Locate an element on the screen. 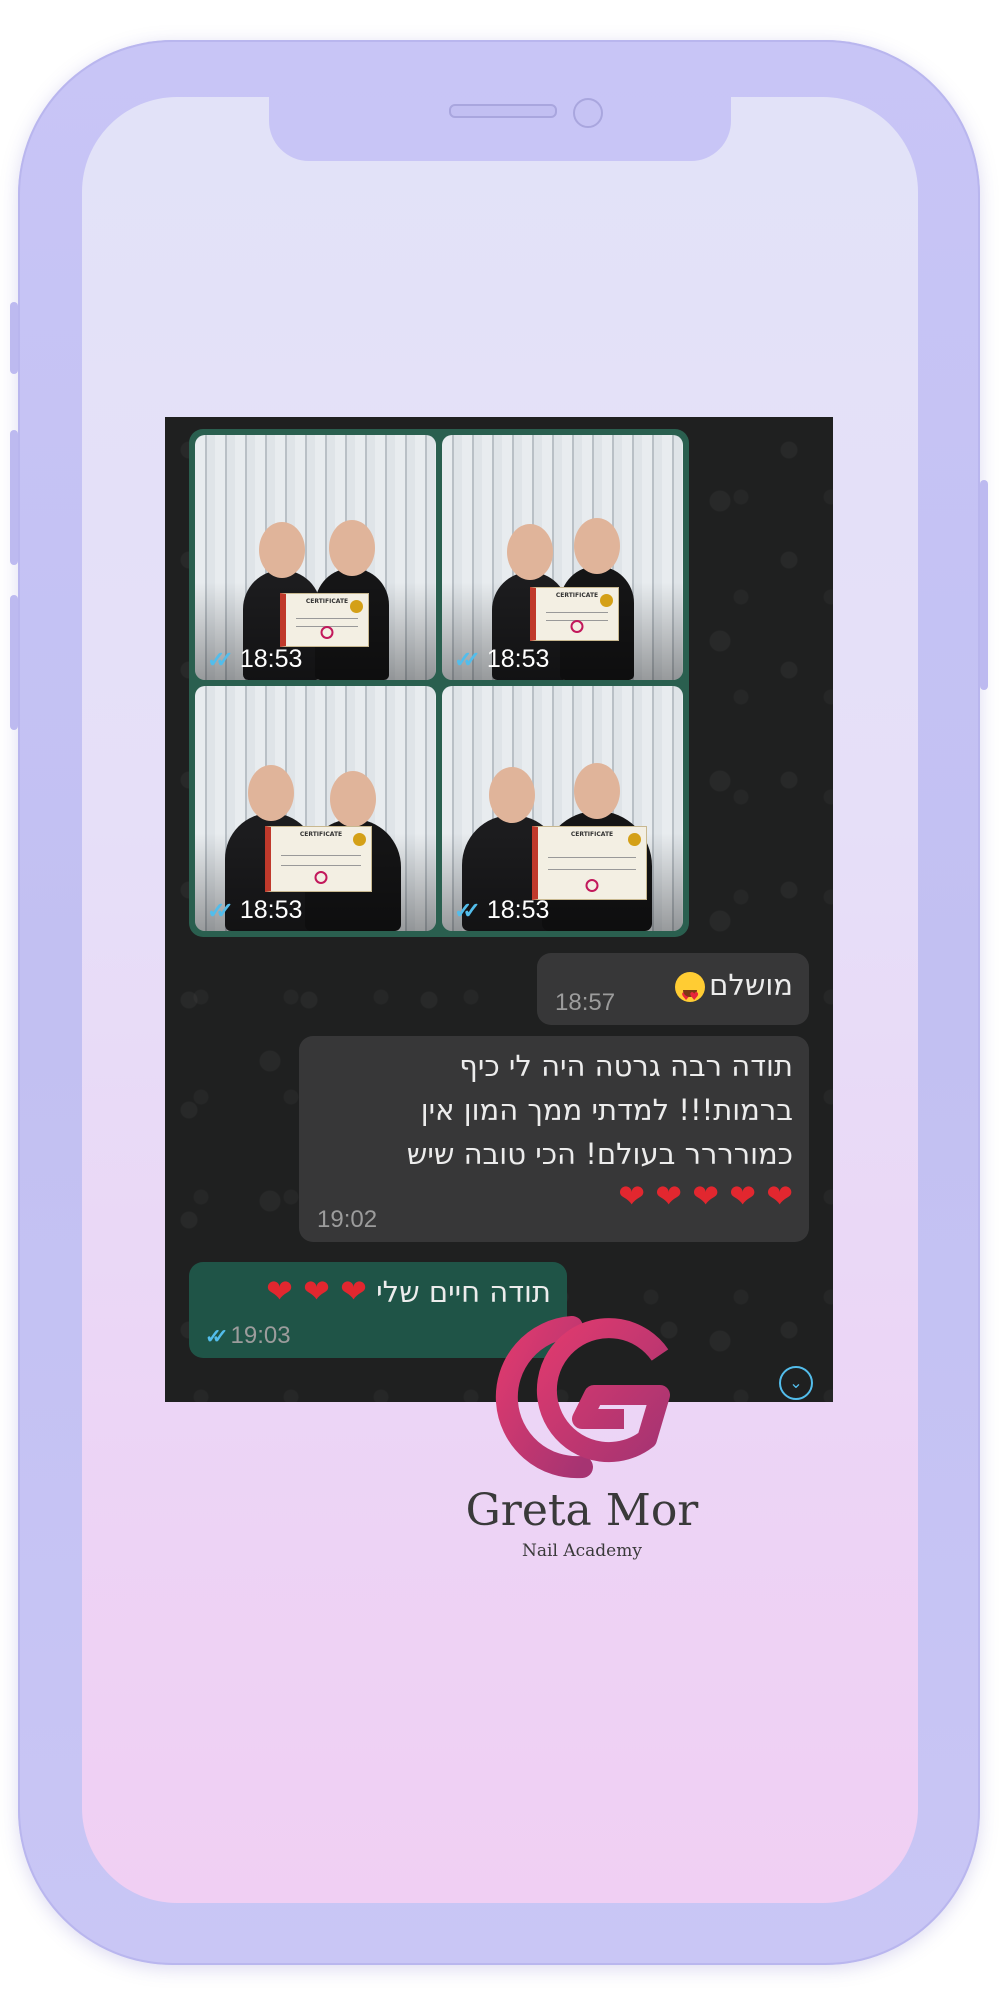  side-button is located at coordinates (14, 338).